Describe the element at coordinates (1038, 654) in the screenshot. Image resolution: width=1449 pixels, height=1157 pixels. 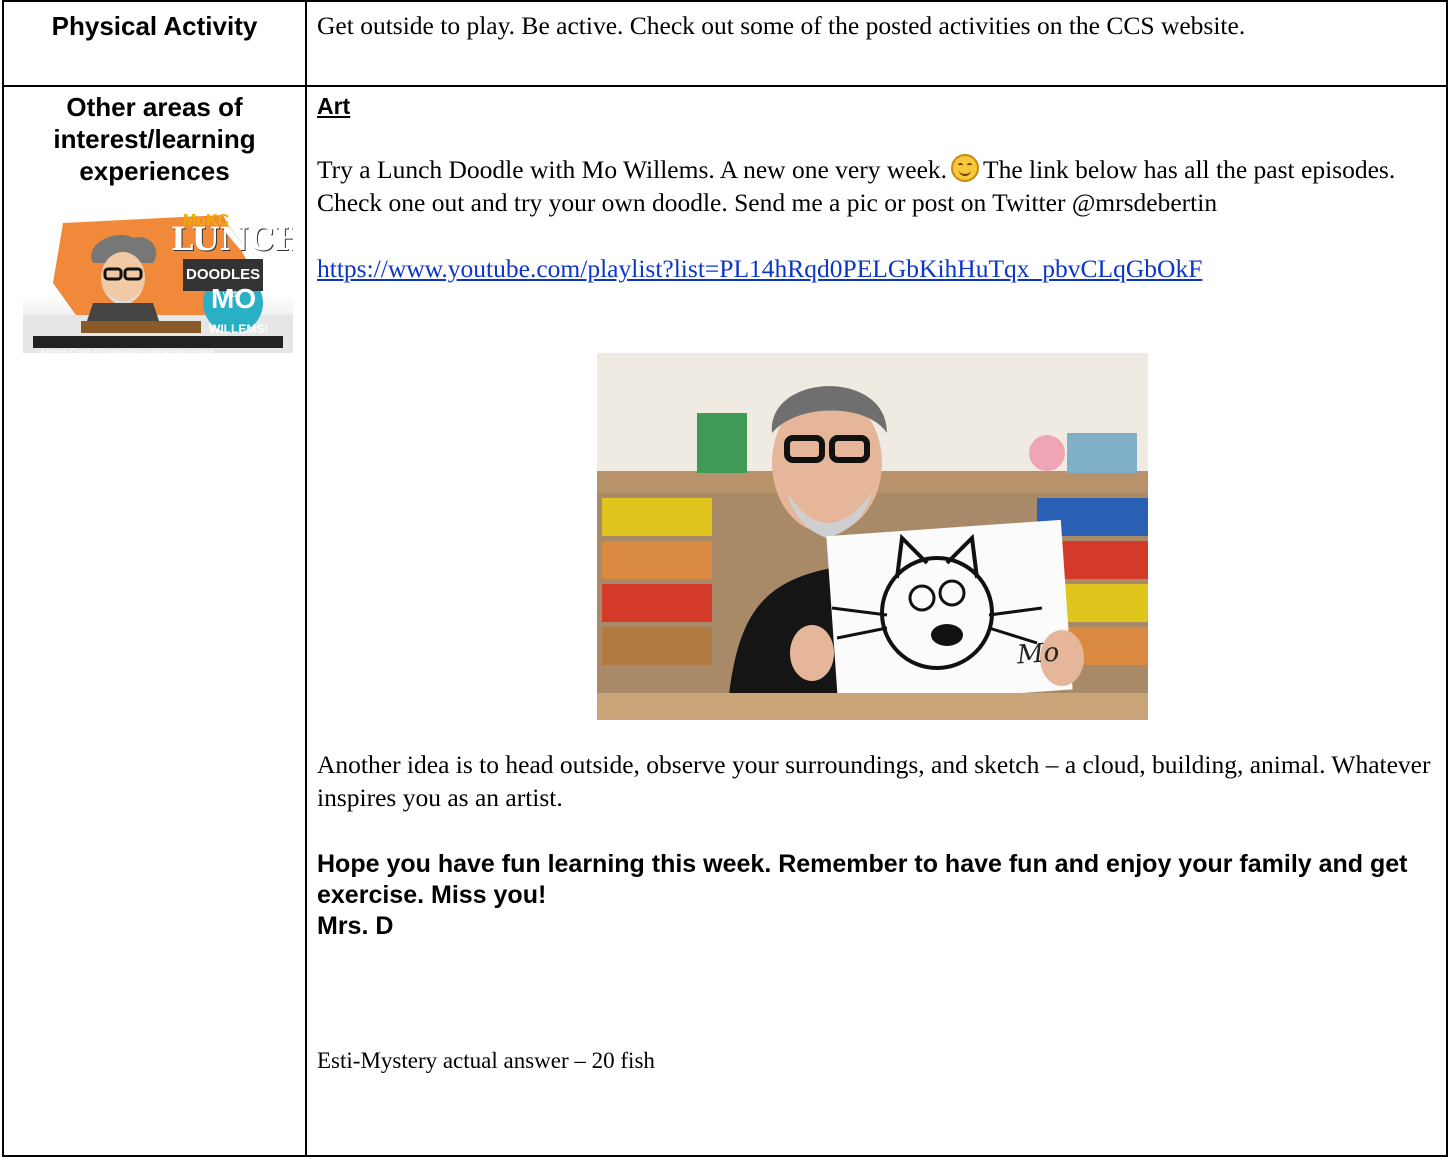
I see `drawing-signature: Mo` at that location.